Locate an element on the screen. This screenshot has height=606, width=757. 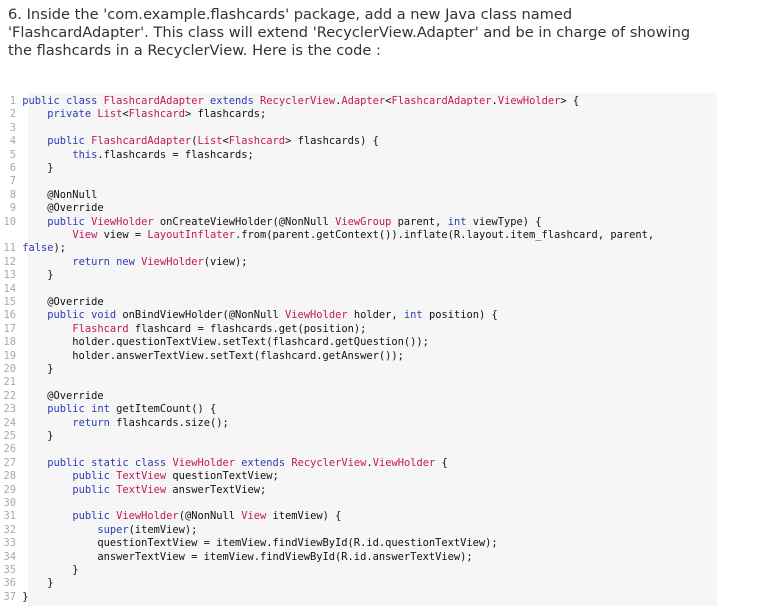
line-number: 33 is located at coordinates (9, 543).